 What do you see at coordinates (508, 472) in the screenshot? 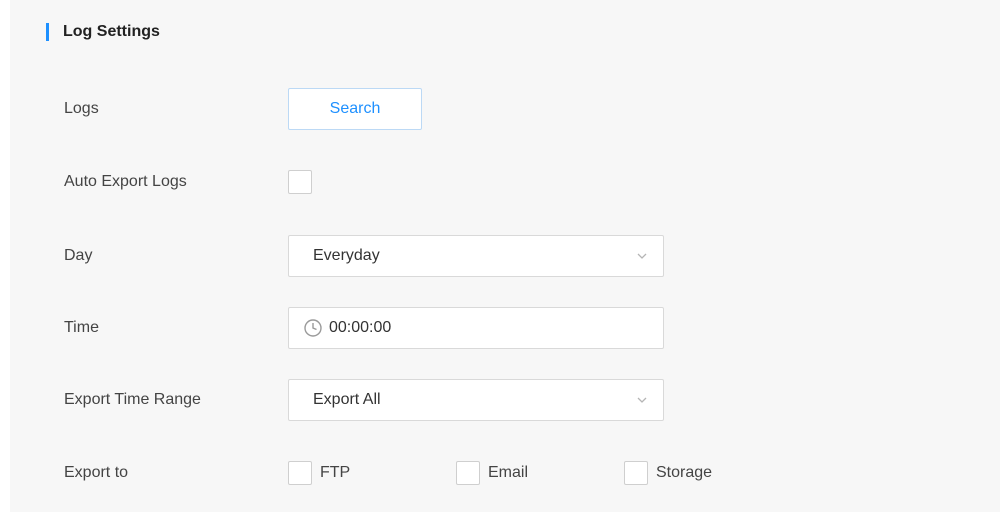
I see `email-label: Email` at bounding box center [508, 472].